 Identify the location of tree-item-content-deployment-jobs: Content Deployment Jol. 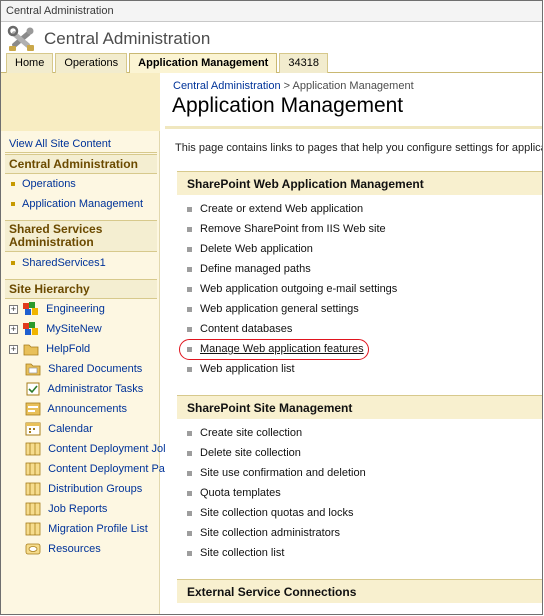
(87, 451).